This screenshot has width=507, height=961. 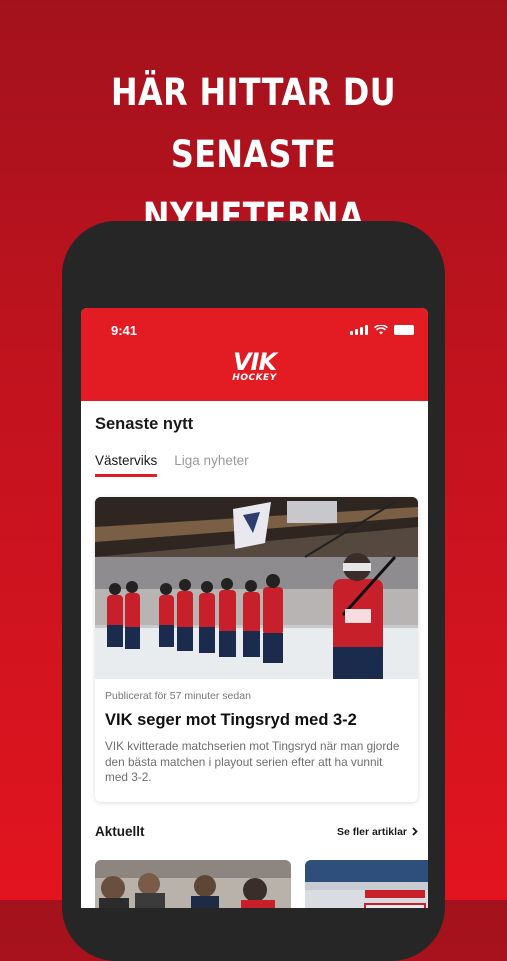 I want to click on section-title: Senaste nytt, so click(x=144, y=424).